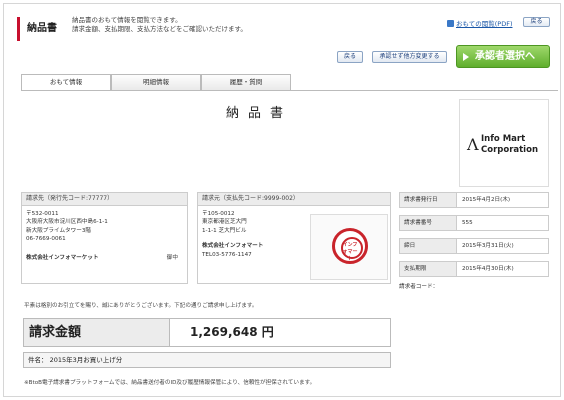  What do you see at coordinates (46, 239) in the screenshot?
I see `address-line: 06-7669-0061` at bounding box center [46, 239].